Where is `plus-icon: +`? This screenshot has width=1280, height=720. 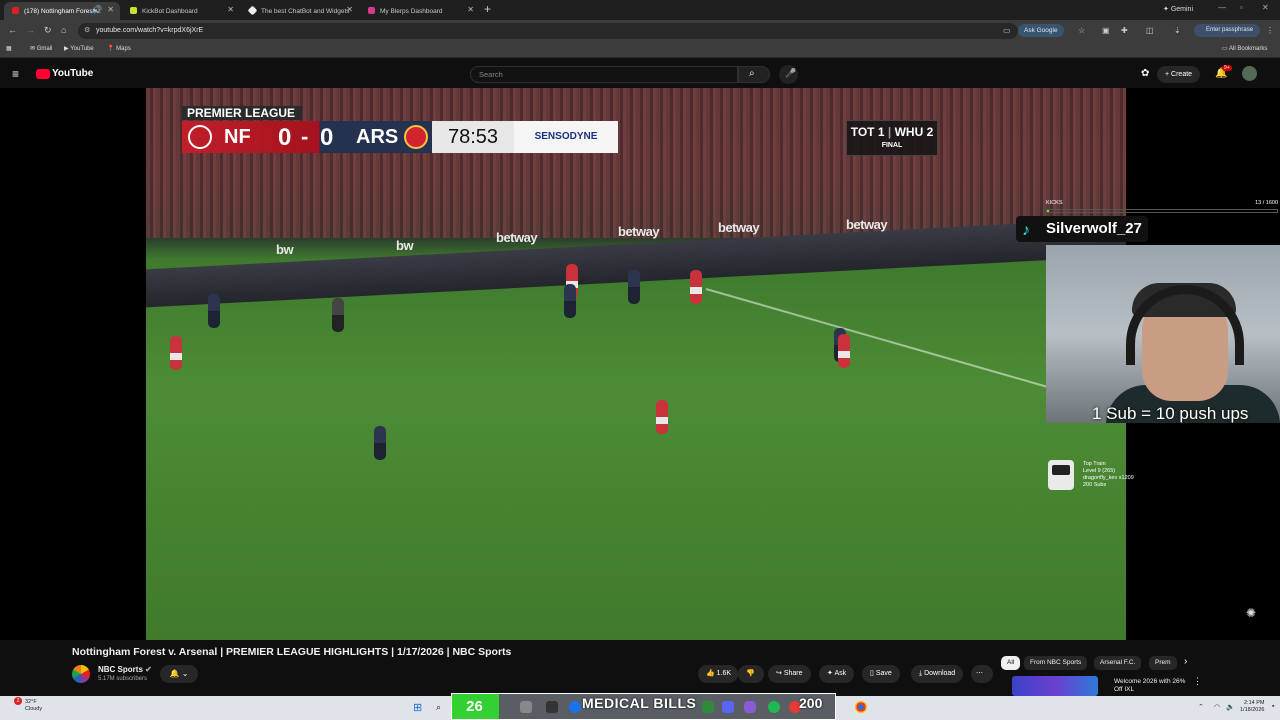
plus-icon: + is located at coordinates (1167, 74).